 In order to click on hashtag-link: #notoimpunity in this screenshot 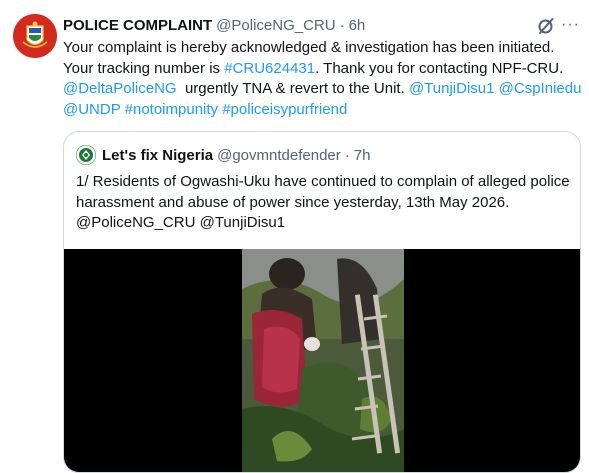, I will do `click(171, 109)`.